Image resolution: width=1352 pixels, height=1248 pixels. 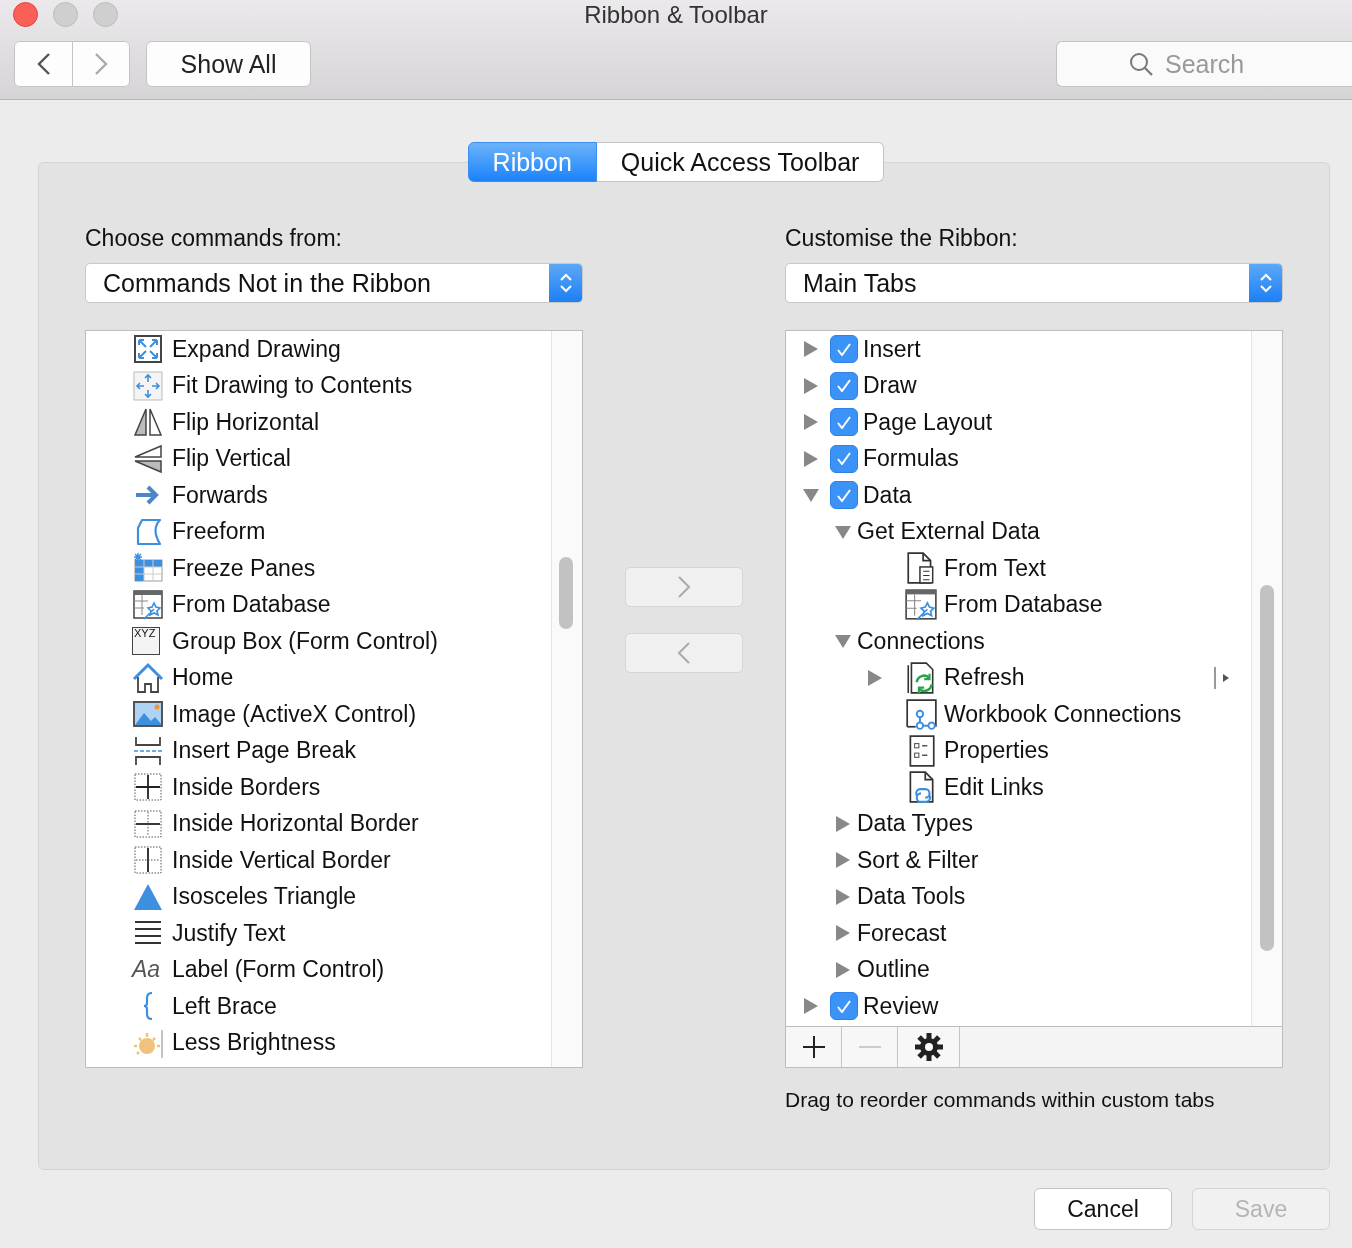 I want to click on command-item: Inside Vertical Border, so click(x=318, y=860).